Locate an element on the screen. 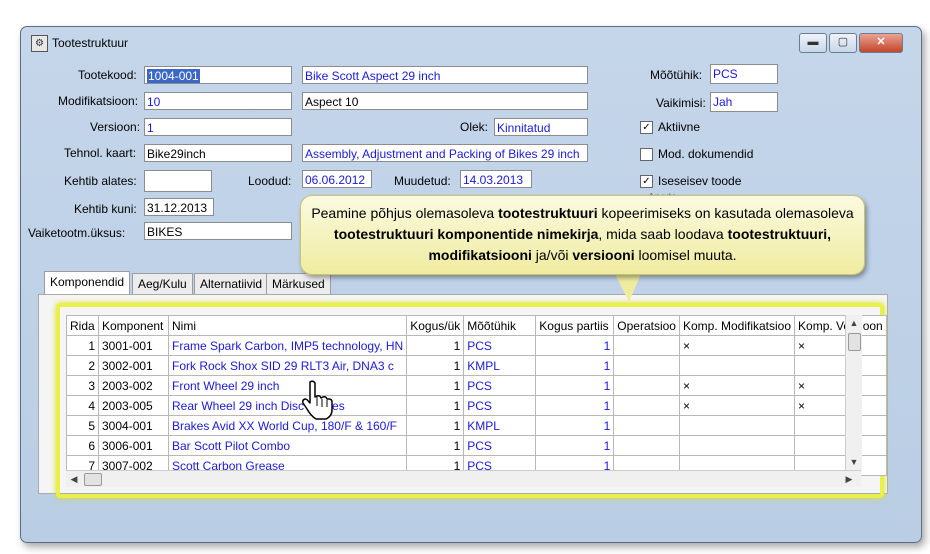 The image size is (930, 554). vaiketootm-field: BIKES is located at coordinates (218, 231).